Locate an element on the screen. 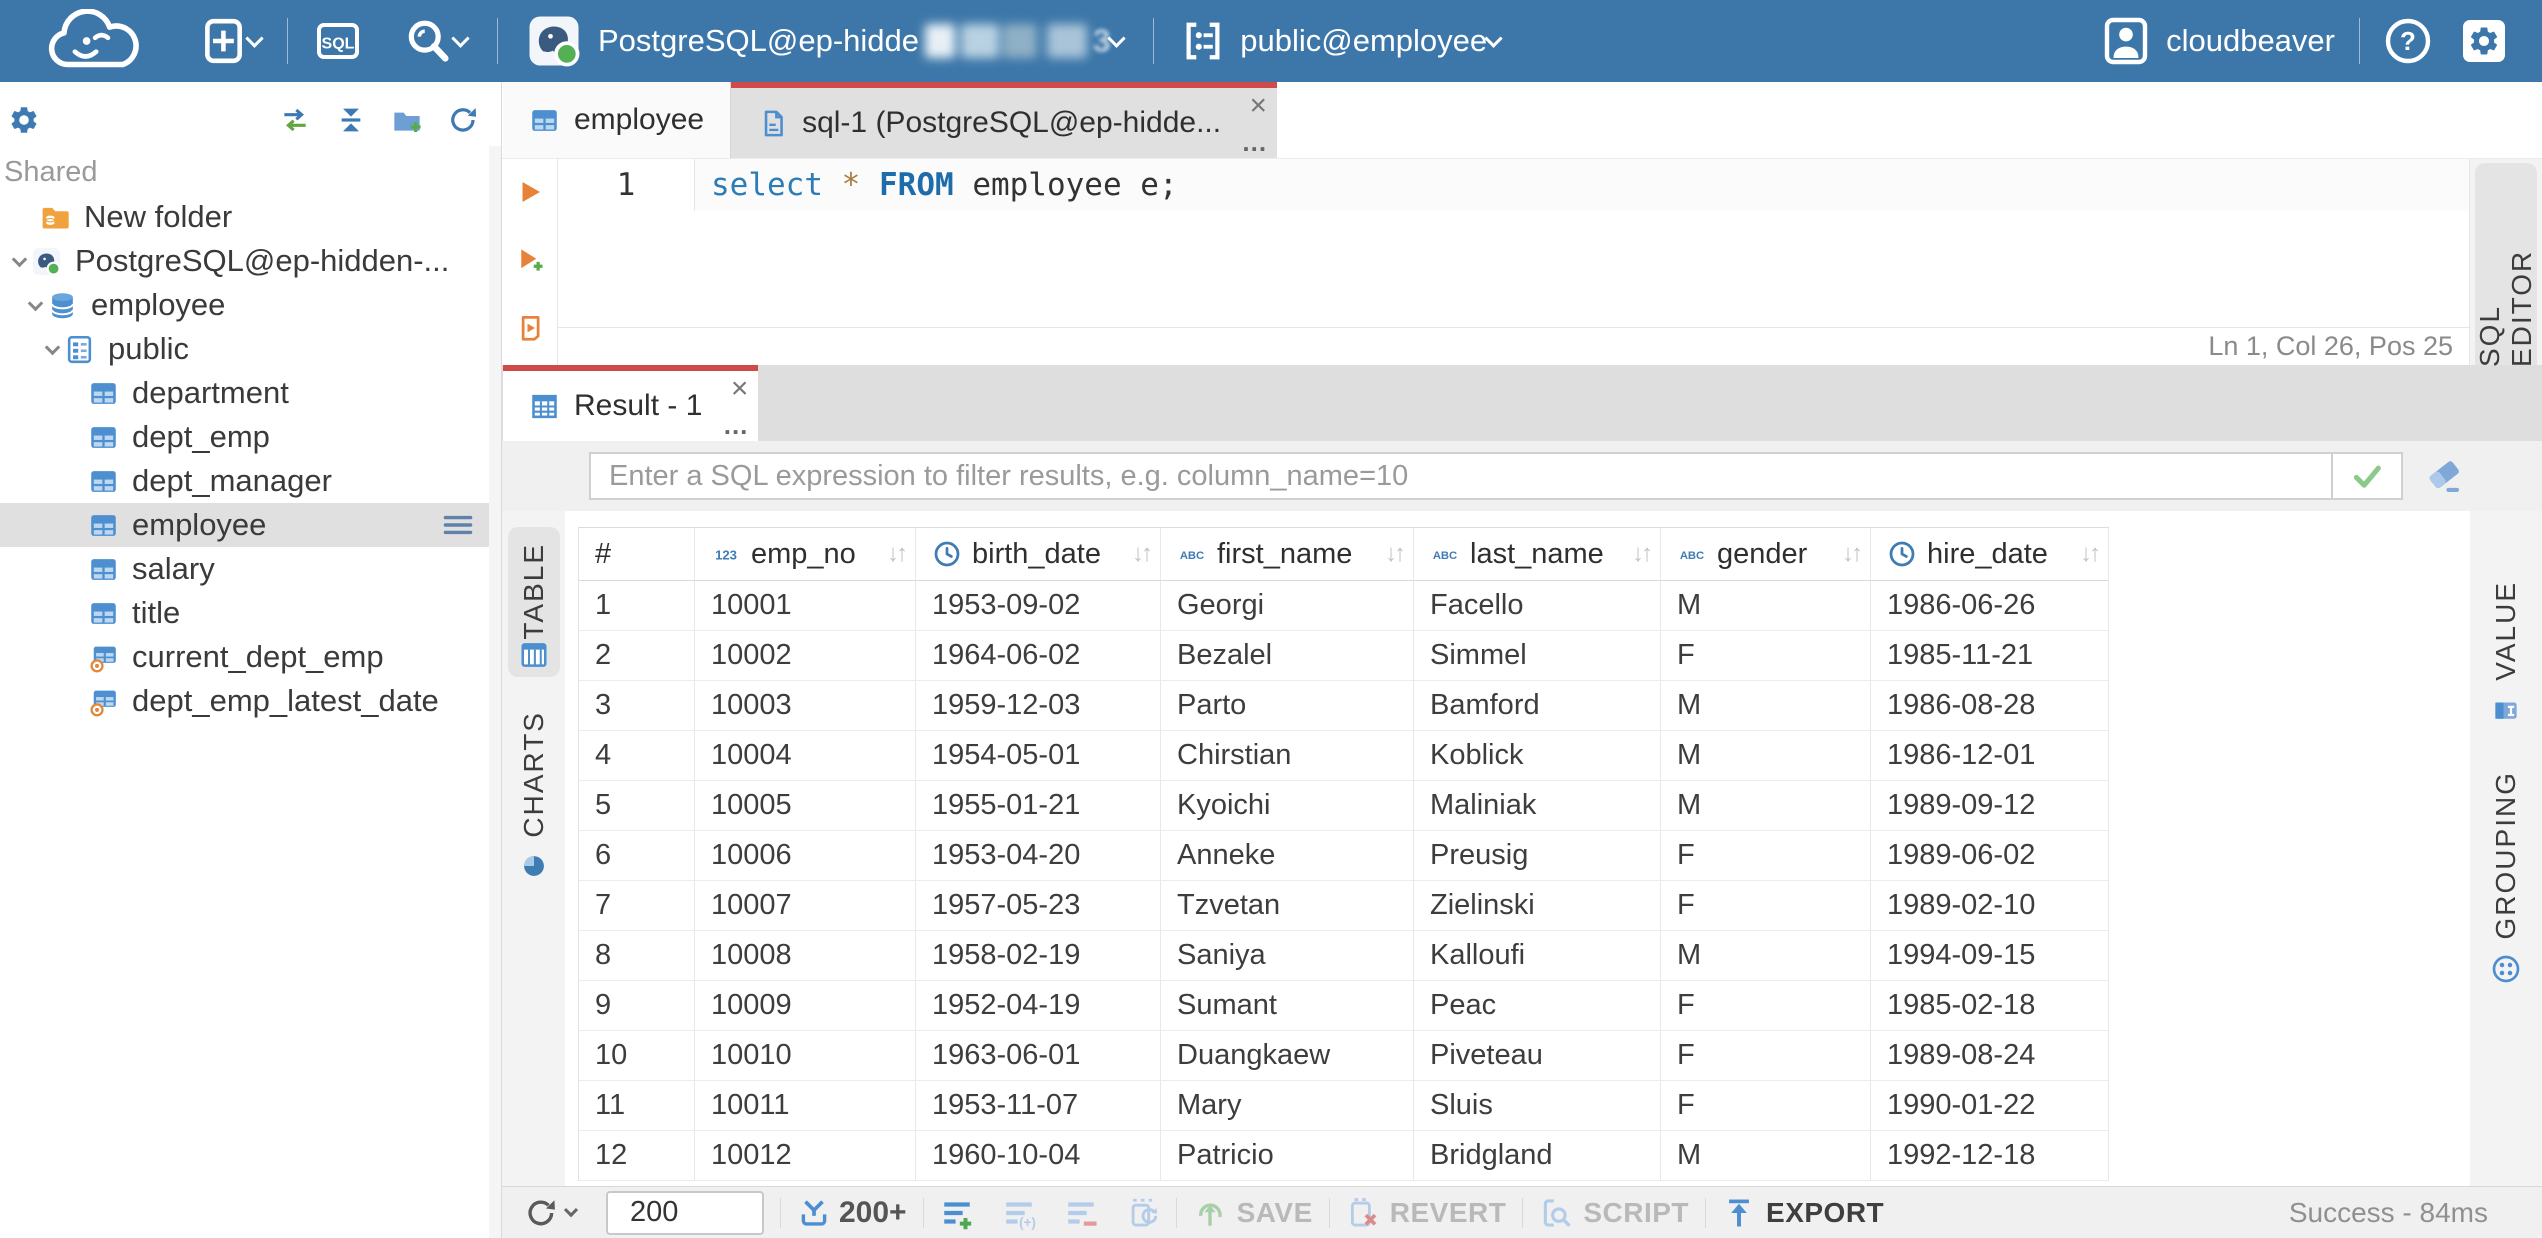  data-cell: Preusig is located at coordinates (1537, 856).